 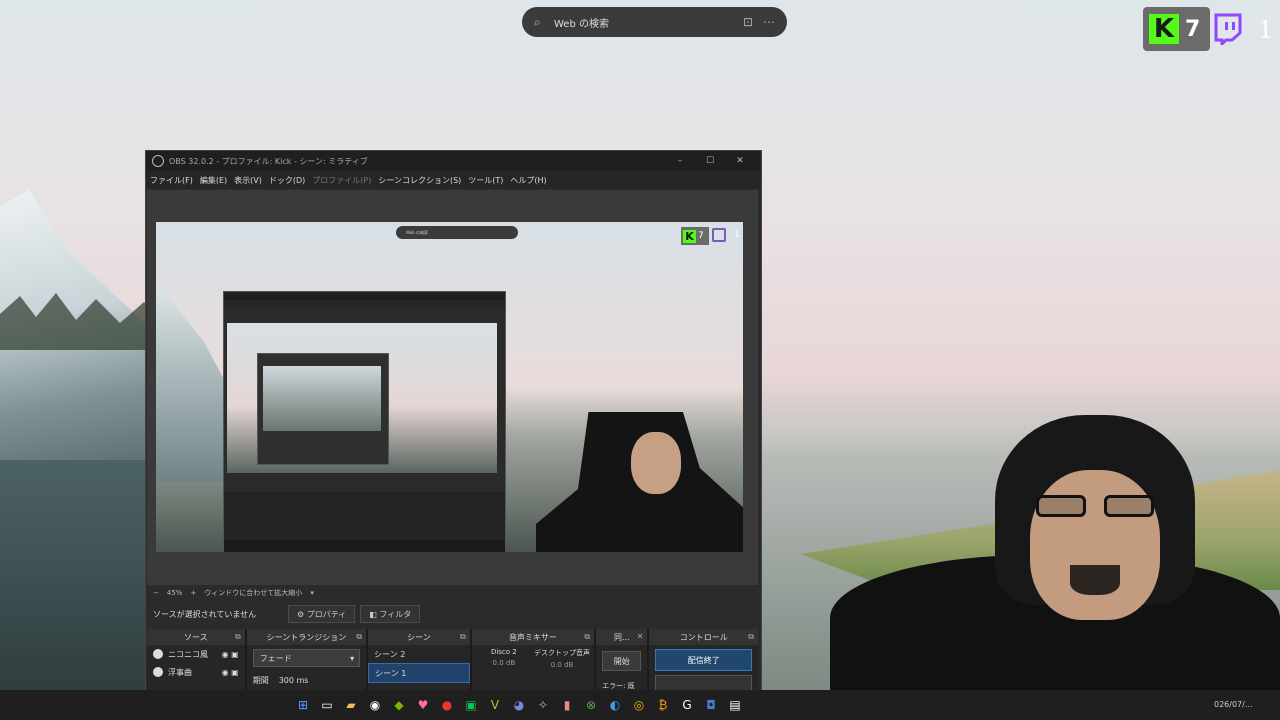 What do you see at coordinates (680, 161) in the screenshot?
I see `minimize-icon: –` at bounding box center [680, 161].